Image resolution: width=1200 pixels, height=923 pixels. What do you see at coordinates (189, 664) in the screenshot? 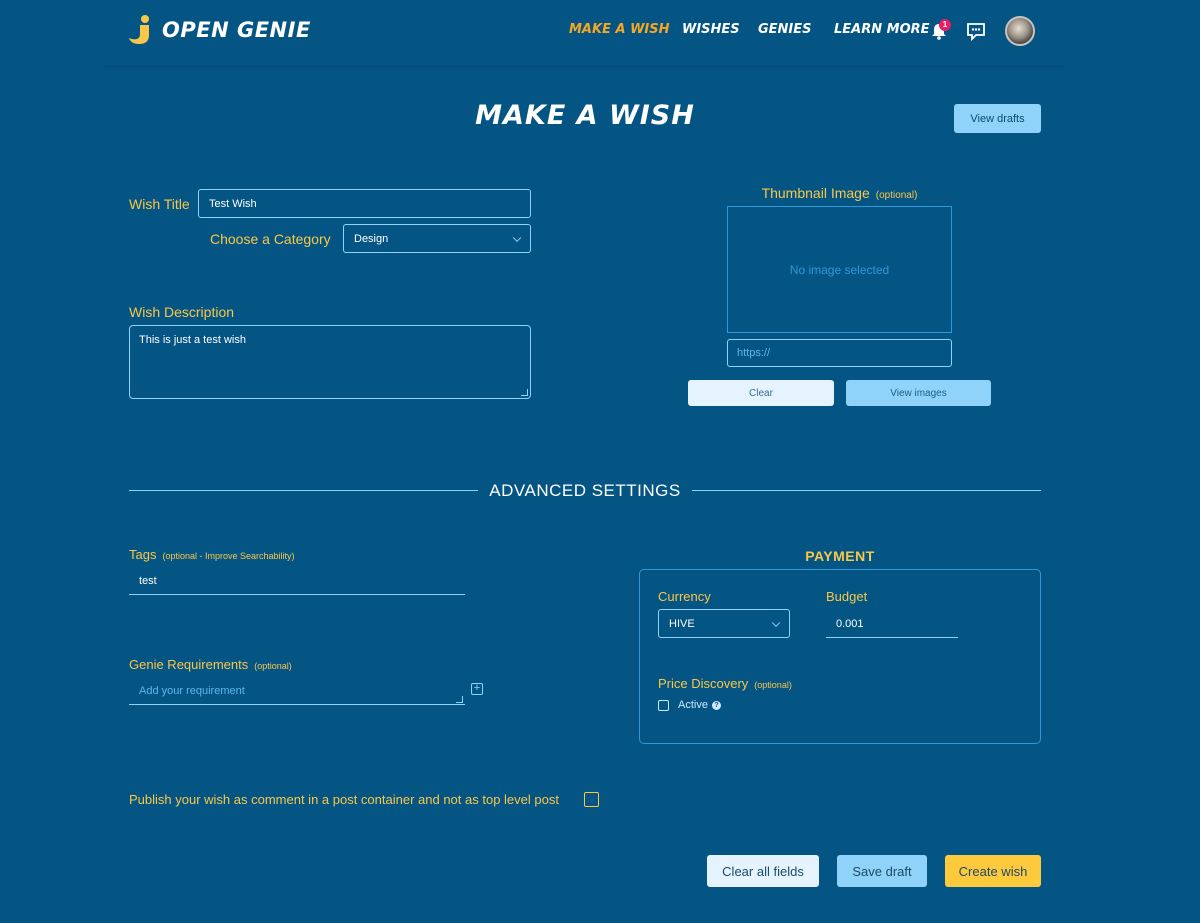
I see `requirements-label: Genie Requirements` at bounding box center [189, 664].